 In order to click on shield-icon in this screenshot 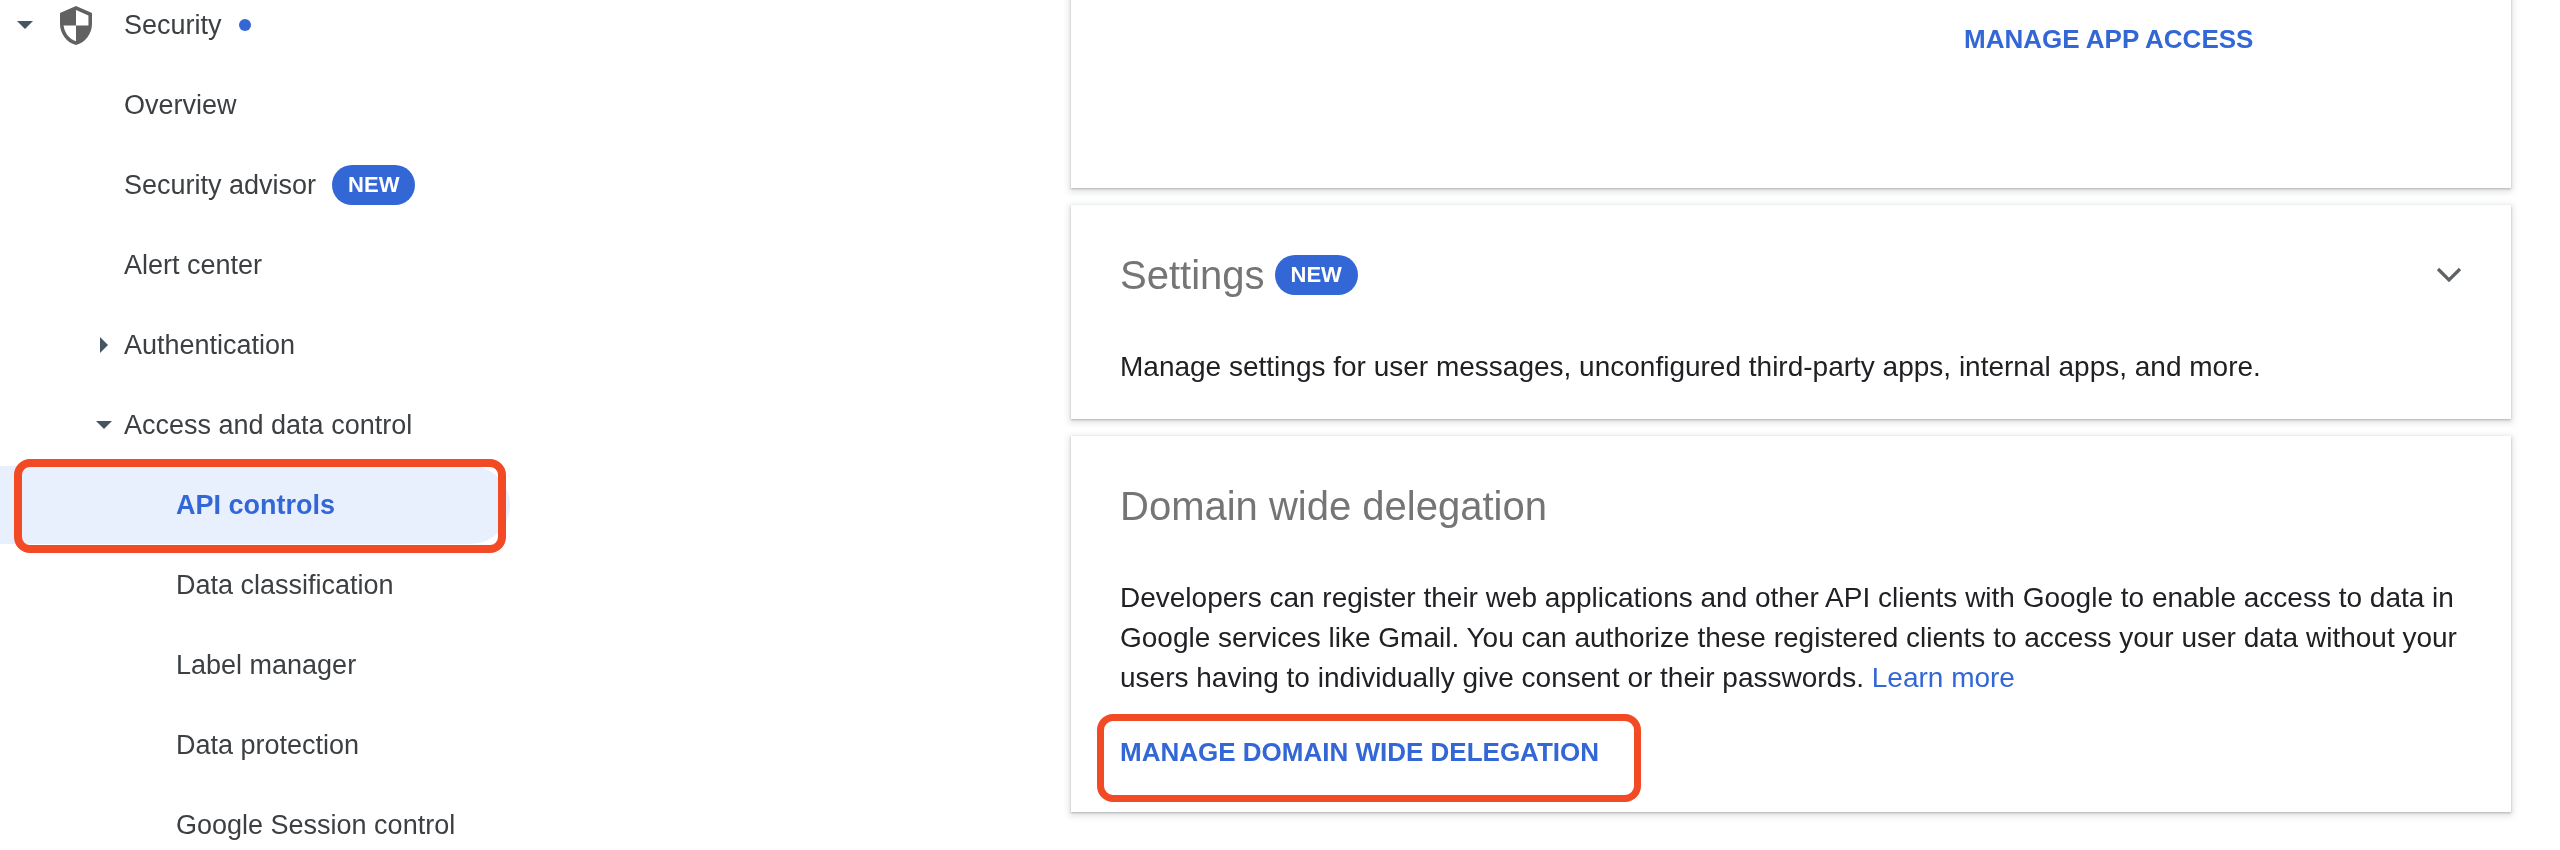, I will do `click(76, 25)`.